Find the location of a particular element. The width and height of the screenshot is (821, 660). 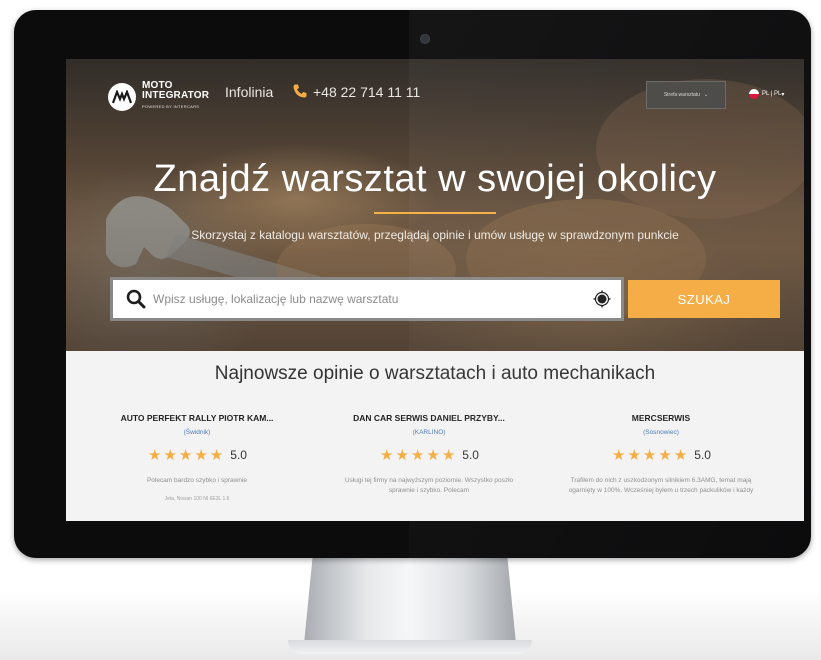

phone-icon is located at coordinates (300, 91).